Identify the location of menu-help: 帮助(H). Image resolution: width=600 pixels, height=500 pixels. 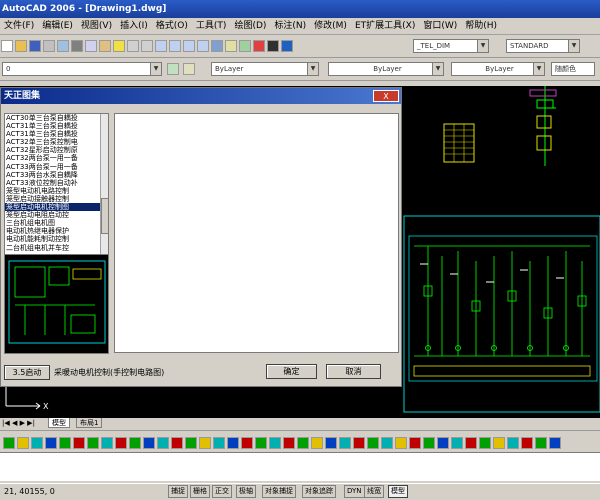
(481, 26).